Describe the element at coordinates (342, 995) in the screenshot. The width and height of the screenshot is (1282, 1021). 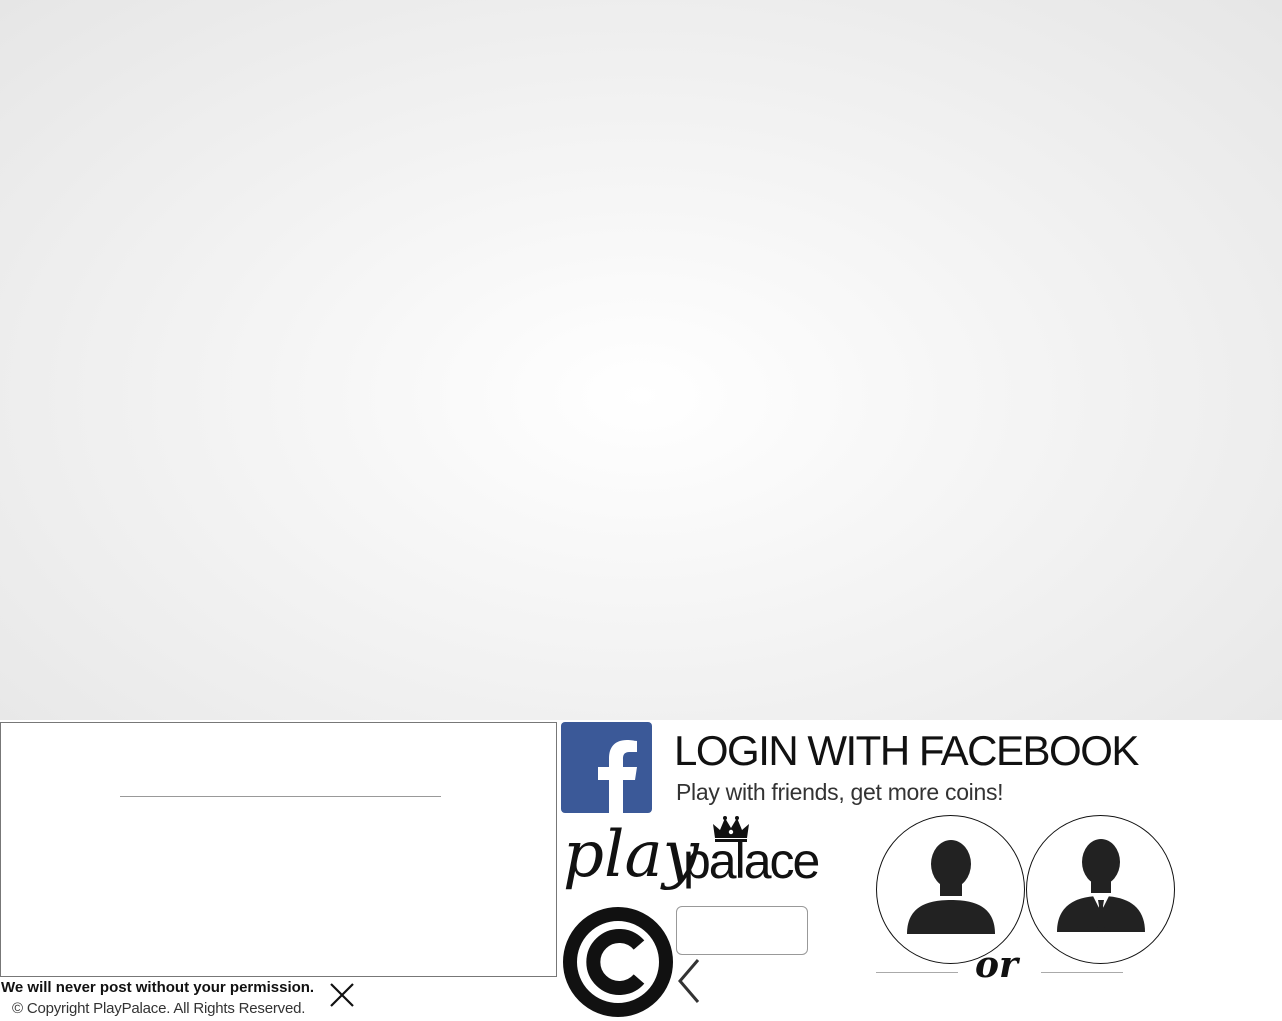
I see `close-icon` at that location.